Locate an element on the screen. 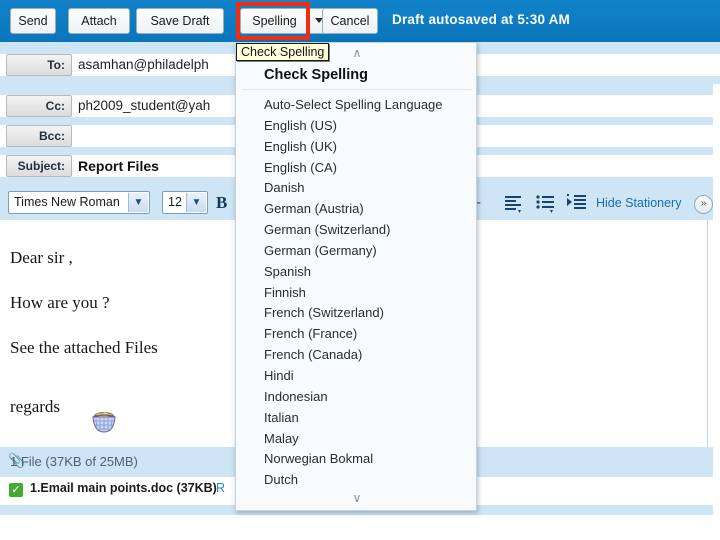  font-family-select: Times New Roman ▼ is located at coordinates (79, 202).